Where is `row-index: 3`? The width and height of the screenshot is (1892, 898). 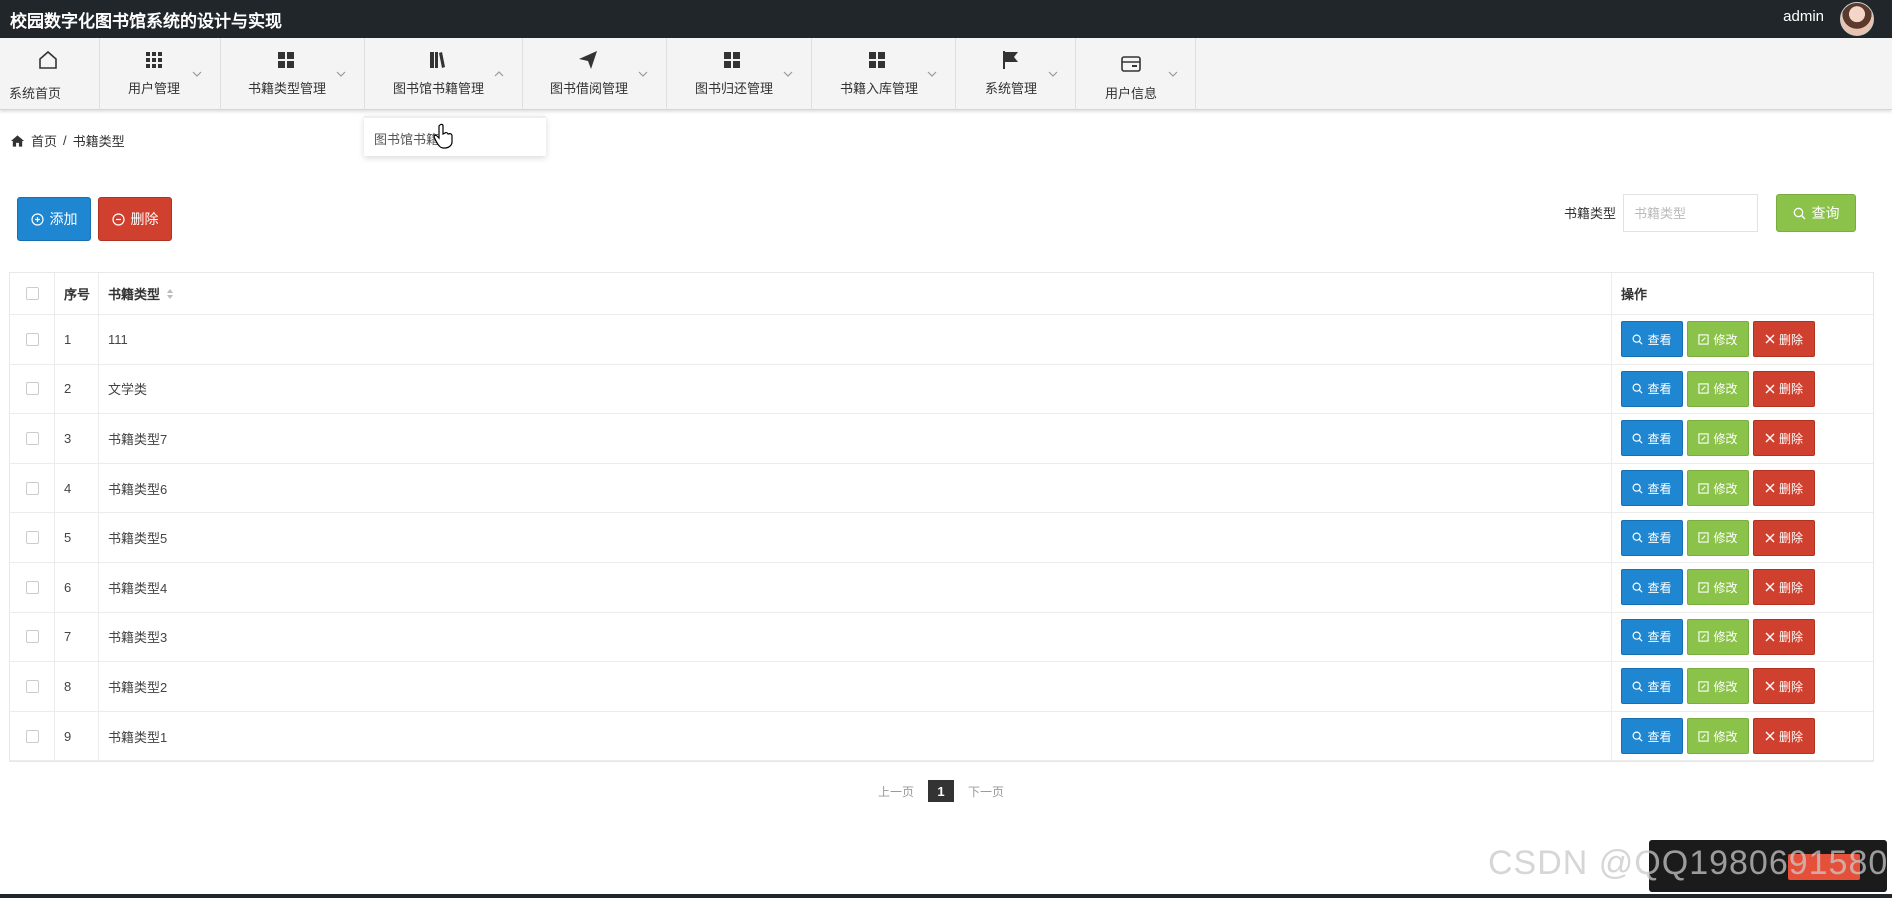
row-index: 3 is located at coordinates (77, 438).